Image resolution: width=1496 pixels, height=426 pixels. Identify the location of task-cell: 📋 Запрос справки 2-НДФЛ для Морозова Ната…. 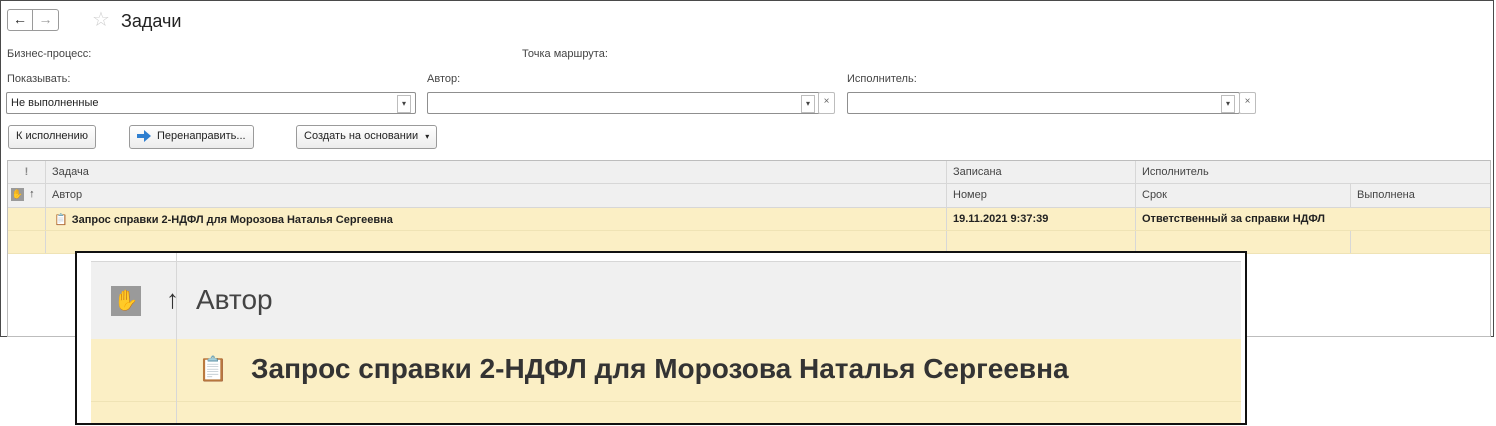
(495, 219).